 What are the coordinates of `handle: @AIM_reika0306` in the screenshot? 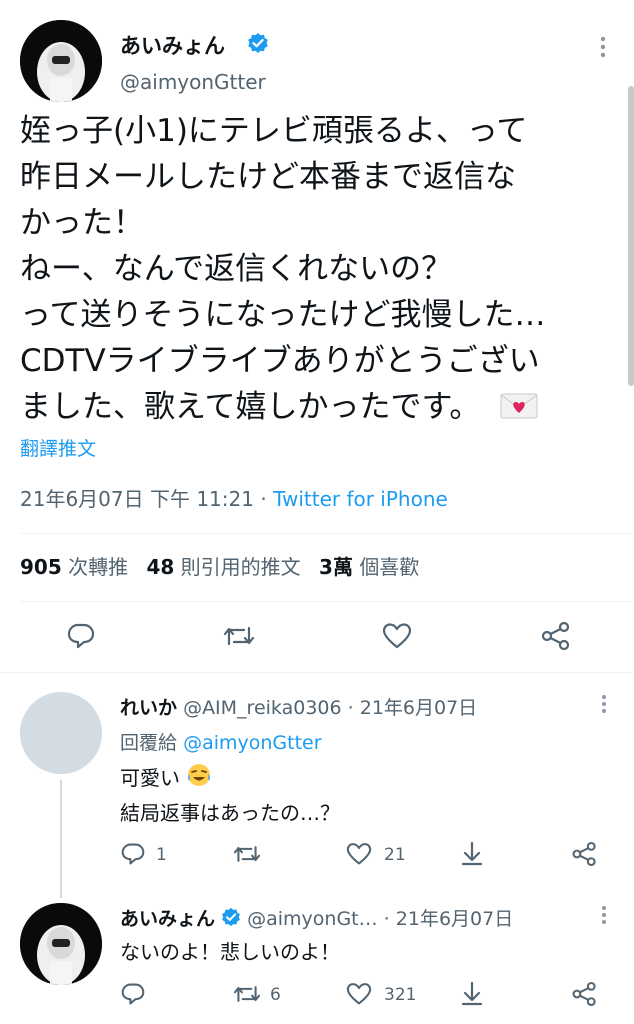 It's located at (262, 708).